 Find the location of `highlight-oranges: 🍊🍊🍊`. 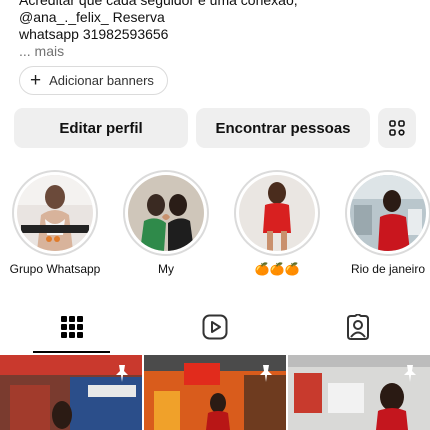

highlight-oranges: 🍊🍊🍊 is located at coordinates (277, 223).